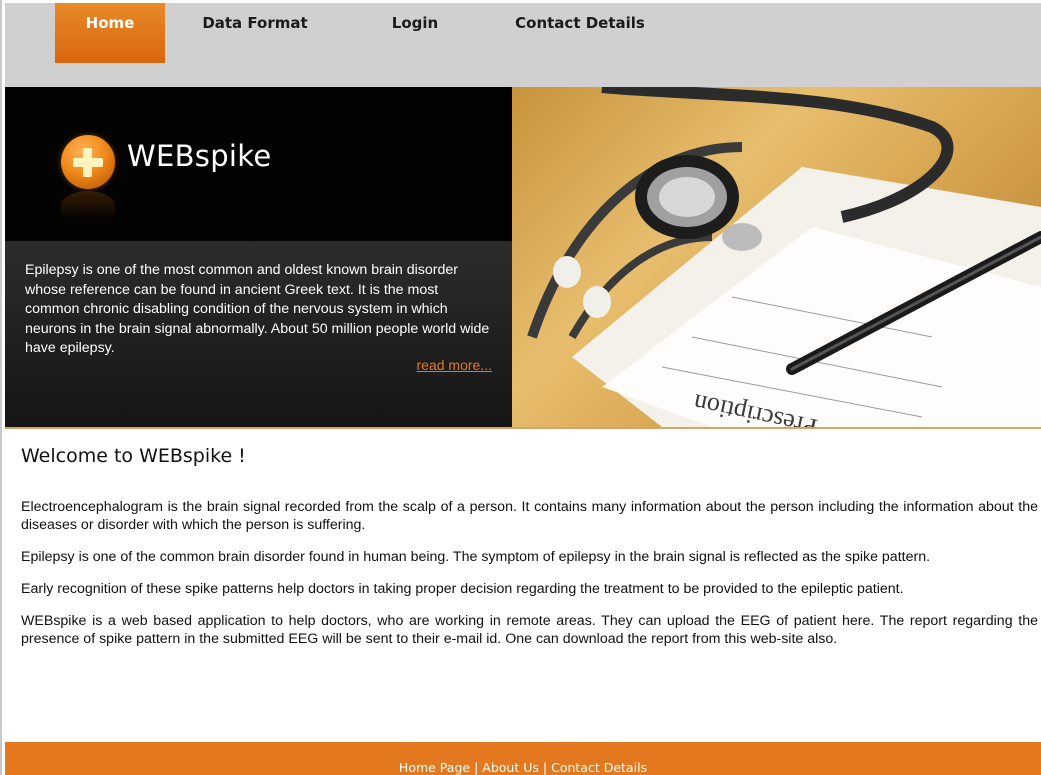  What do you see at coordinates (510, 767) in the screenshot?
I see `footer-link-about-us: About Us` at bounding box center [510, 767].